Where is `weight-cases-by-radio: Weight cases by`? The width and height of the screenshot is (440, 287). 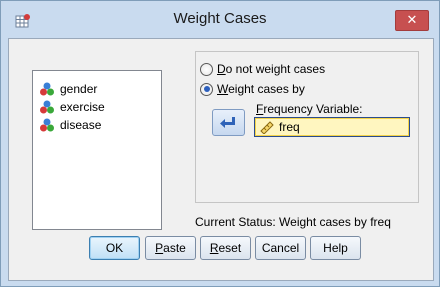 weight-cases-by-radio: Weight cases by is located at coordinates (252, 89).